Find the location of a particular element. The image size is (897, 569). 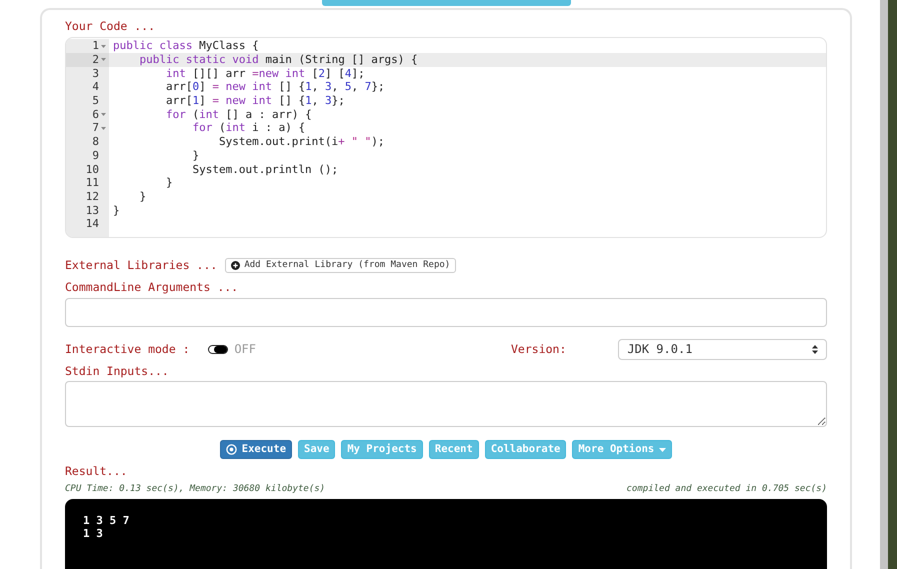

code-line: for (int i : a) { is located at coordinates (248, 128).